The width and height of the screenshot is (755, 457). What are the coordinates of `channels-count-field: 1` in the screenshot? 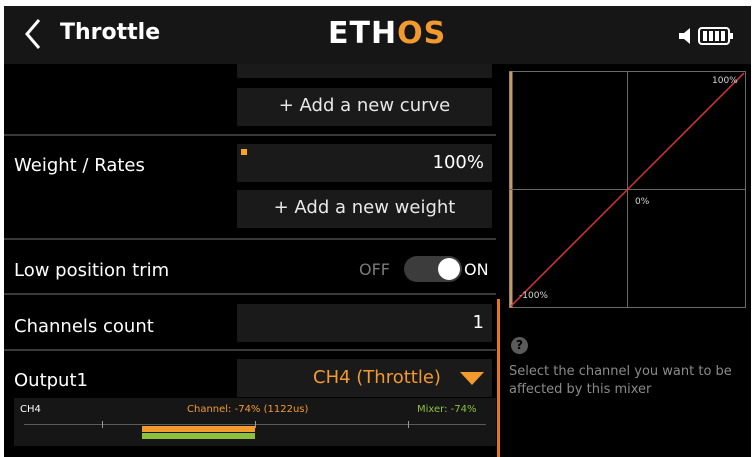 It's located at (364, 323).